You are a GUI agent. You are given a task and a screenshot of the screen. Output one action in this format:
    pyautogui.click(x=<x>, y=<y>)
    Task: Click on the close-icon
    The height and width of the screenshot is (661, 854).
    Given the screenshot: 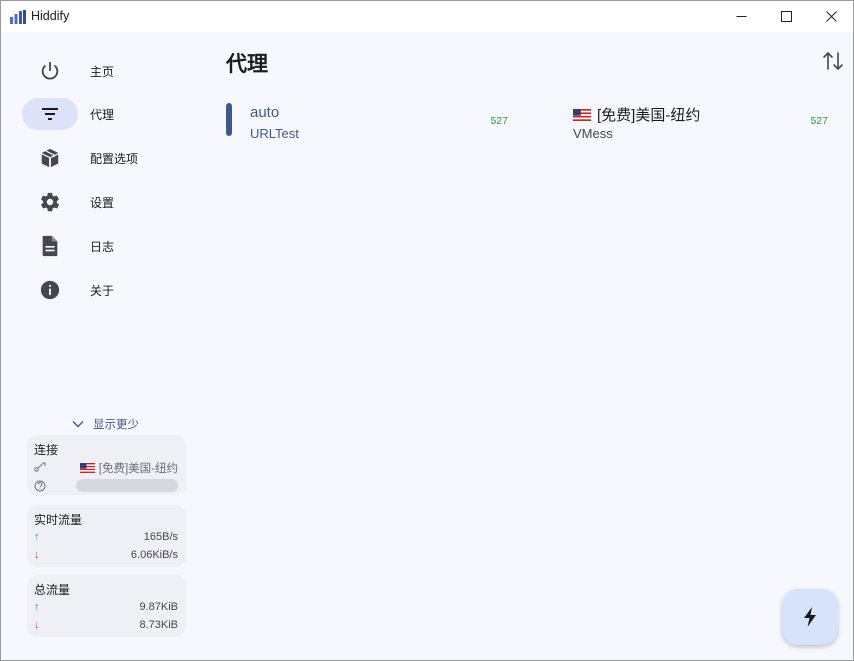 What is the action you would take?
    pyautogui.click(x=831, y=16)
    